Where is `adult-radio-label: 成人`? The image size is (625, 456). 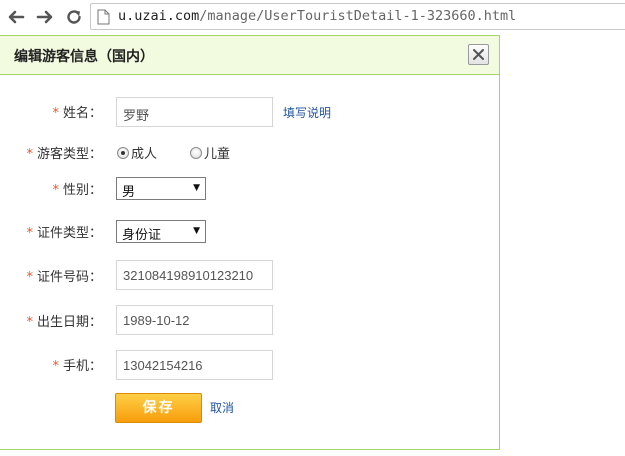 adult-radio-label: 成人 is located at coordinates (144, 152).